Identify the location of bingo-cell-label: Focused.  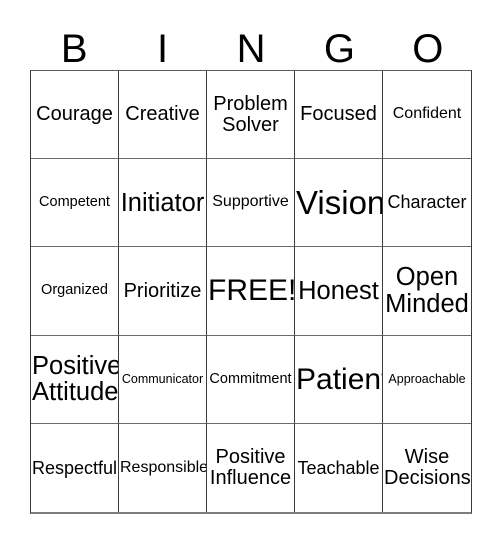
(338, 114).